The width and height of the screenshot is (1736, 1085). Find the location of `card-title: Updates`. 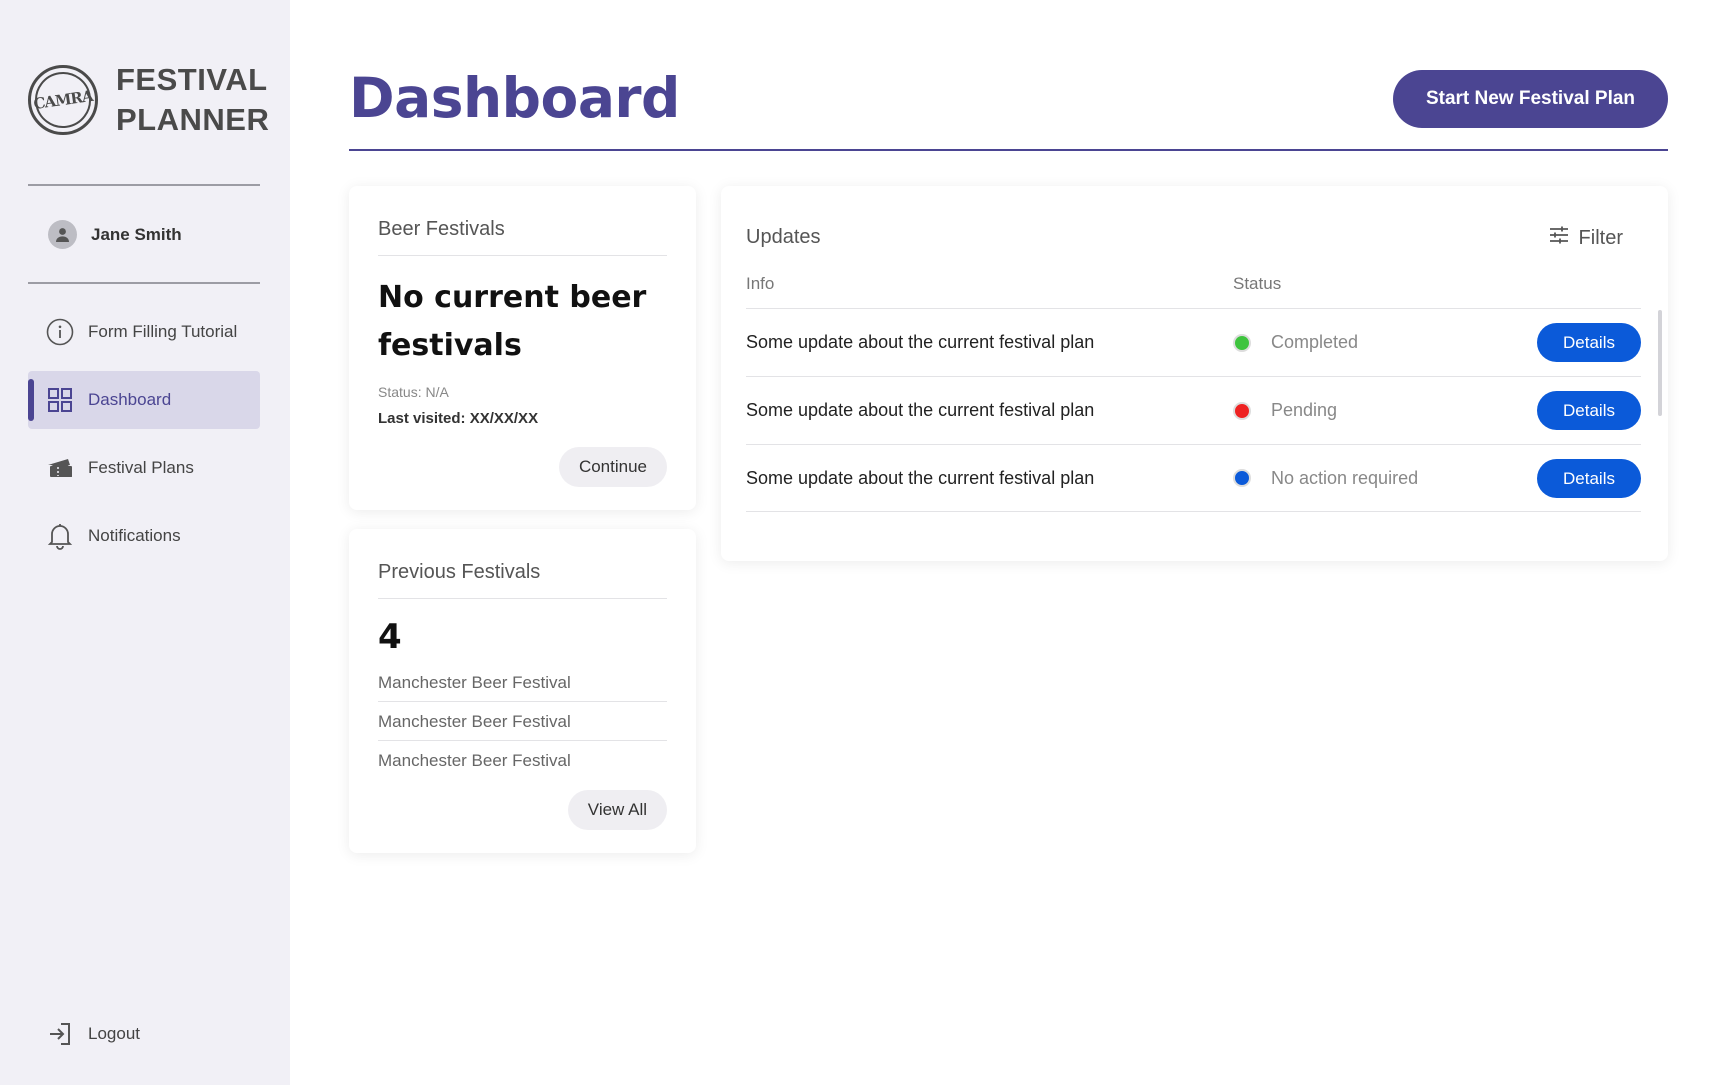

card-title: Updates is located at coordinates (783, 237).